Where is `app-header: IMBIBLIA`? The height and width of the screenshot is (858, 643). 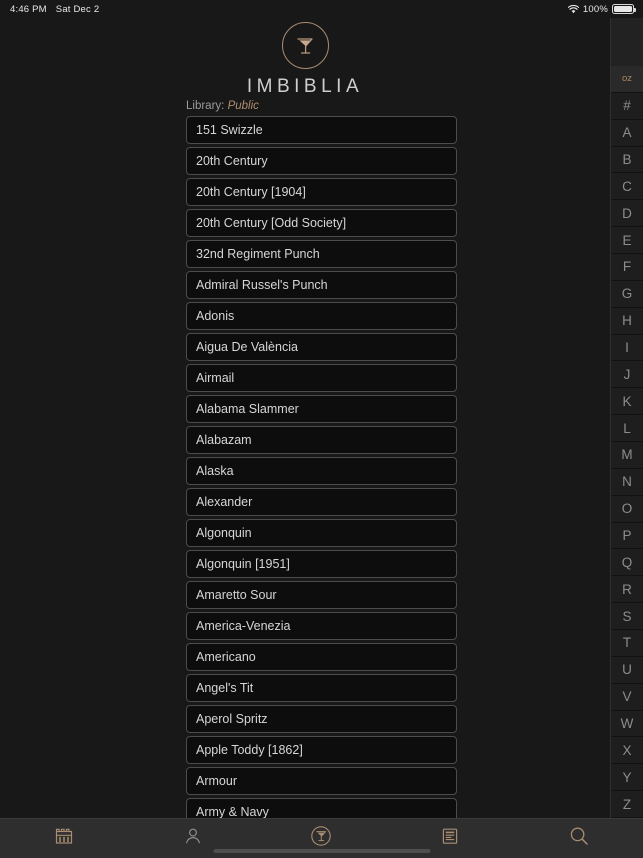 app-header: IMBIBLIA is located at coordinates (305, 58).